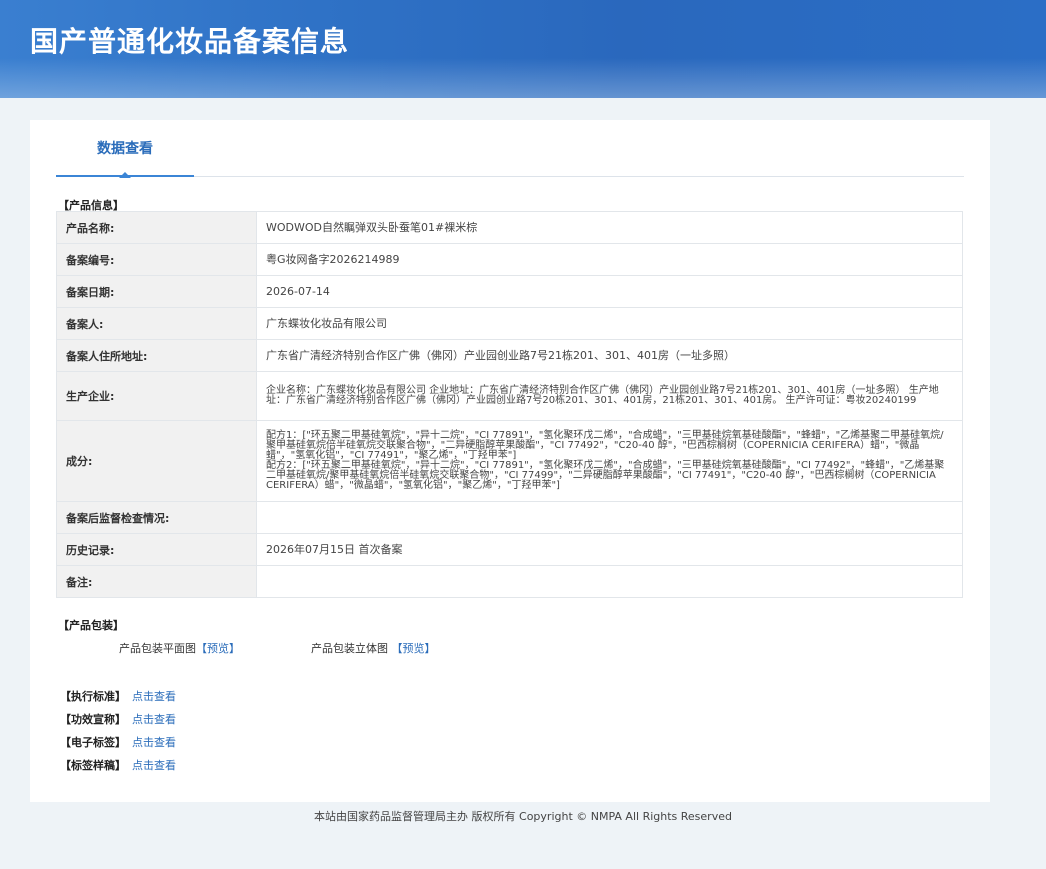  I want to click on packaging-flat: 产品包装平面图【预览】, so click(179, 648).